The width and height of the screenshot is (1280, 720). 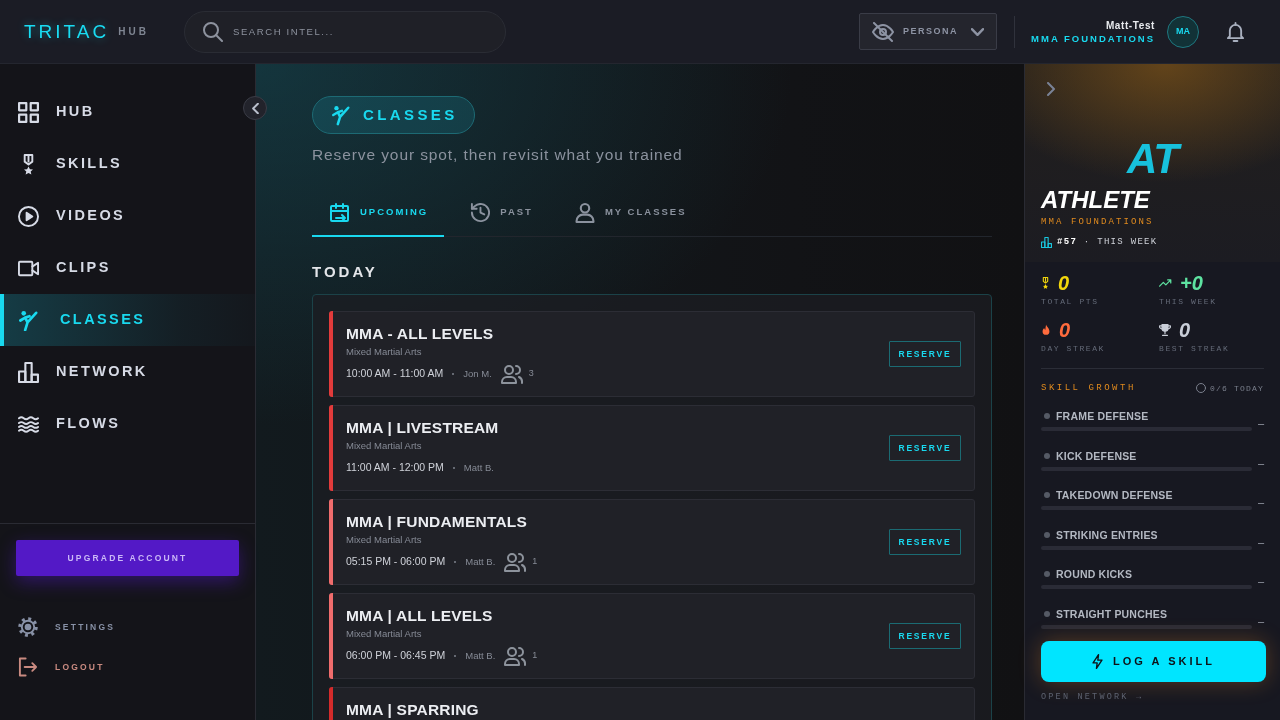 I want to click on class-title: MMA | FUNDAMENTALS, so click(x=436, y=522).